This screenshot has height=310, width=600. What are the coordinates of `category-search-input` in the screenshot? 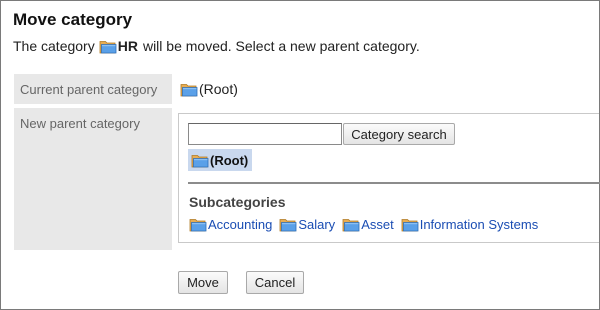 It's located at (265, 134).